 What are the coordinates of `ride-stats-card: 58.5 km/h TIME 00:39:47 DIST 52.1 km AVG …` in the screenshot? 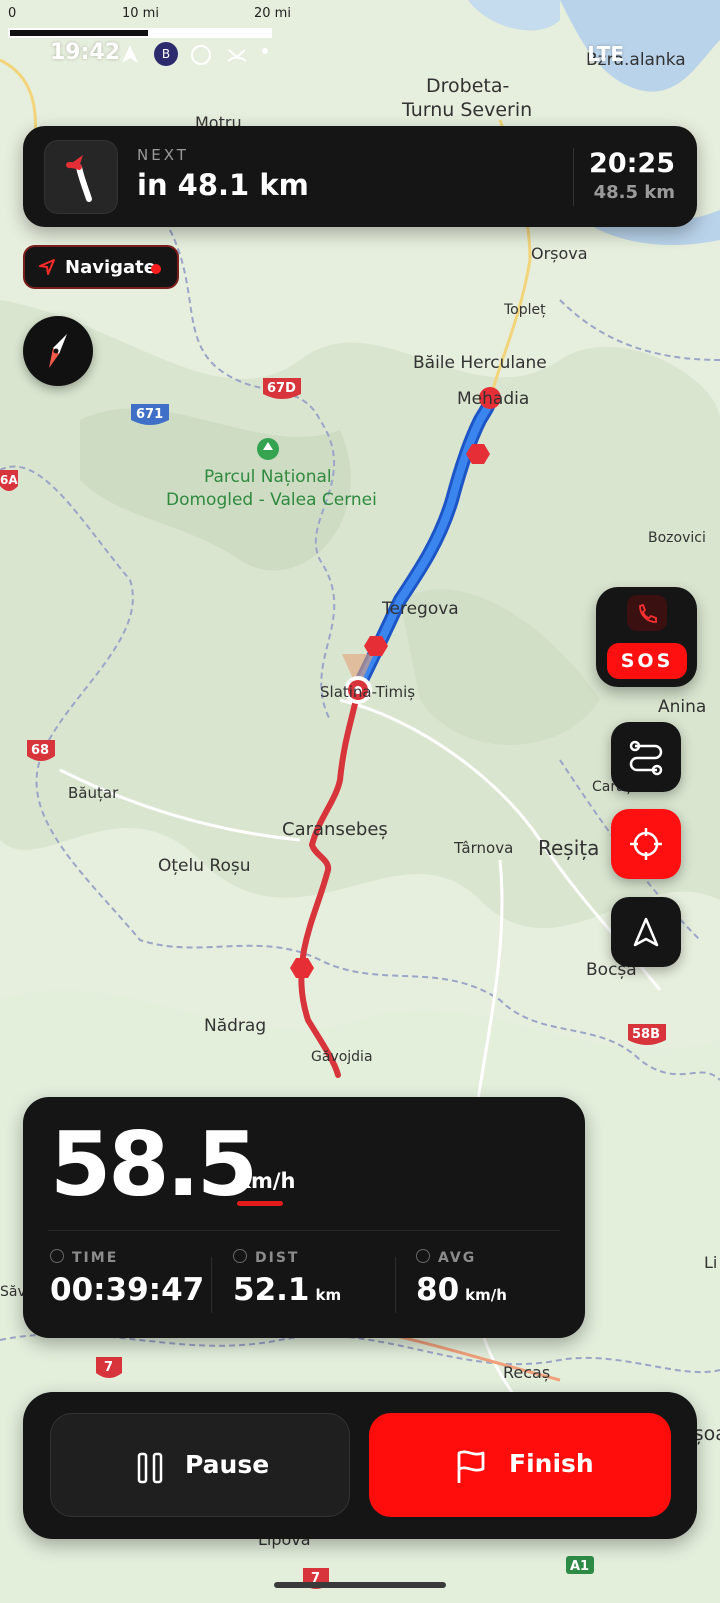 It's located at (304, 1217).